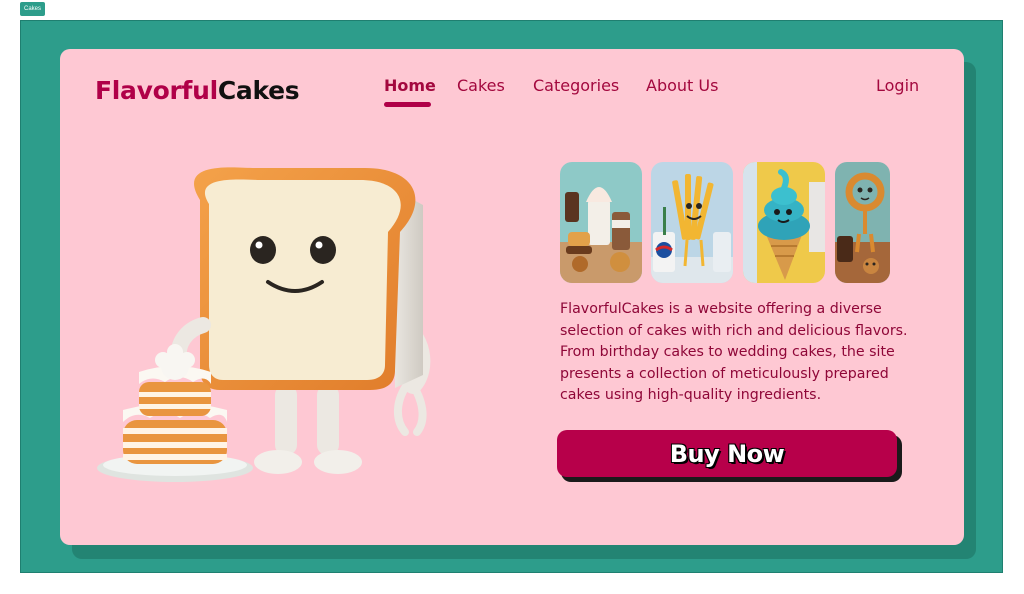 This screenshot has height=594, width=1024. What do you see at coordinates (576, 85) in the screenshot?
I see `nav-categories: Categories` at bounding box center [576, 85].